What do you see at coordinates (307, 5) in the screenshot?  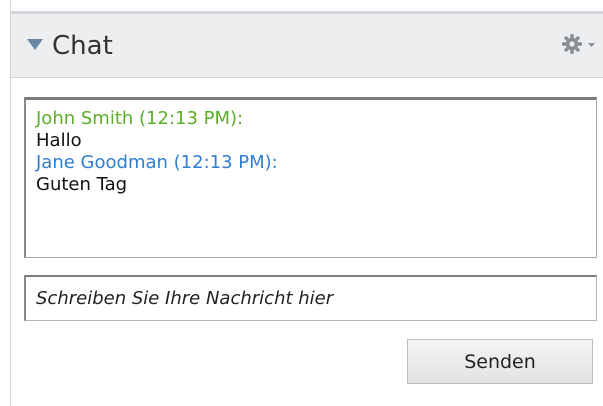 I see `panel-top-strip` at bounding box center [307, 5].